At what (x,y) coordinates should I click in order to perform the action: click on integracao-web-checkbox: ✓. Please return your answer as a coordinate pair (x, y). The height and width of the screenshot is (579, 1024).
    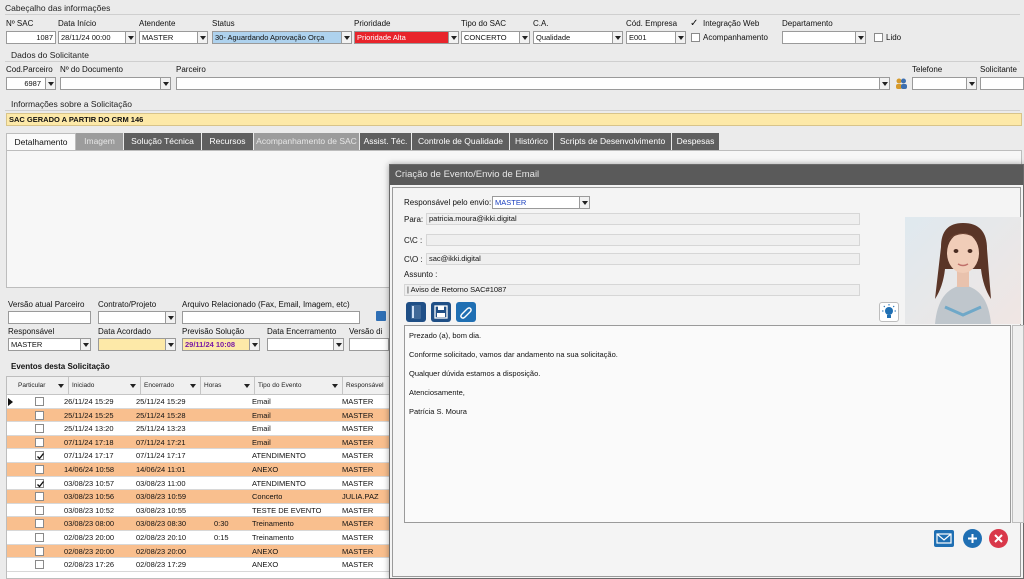
    Looking at the image, I should click on (694, 23).